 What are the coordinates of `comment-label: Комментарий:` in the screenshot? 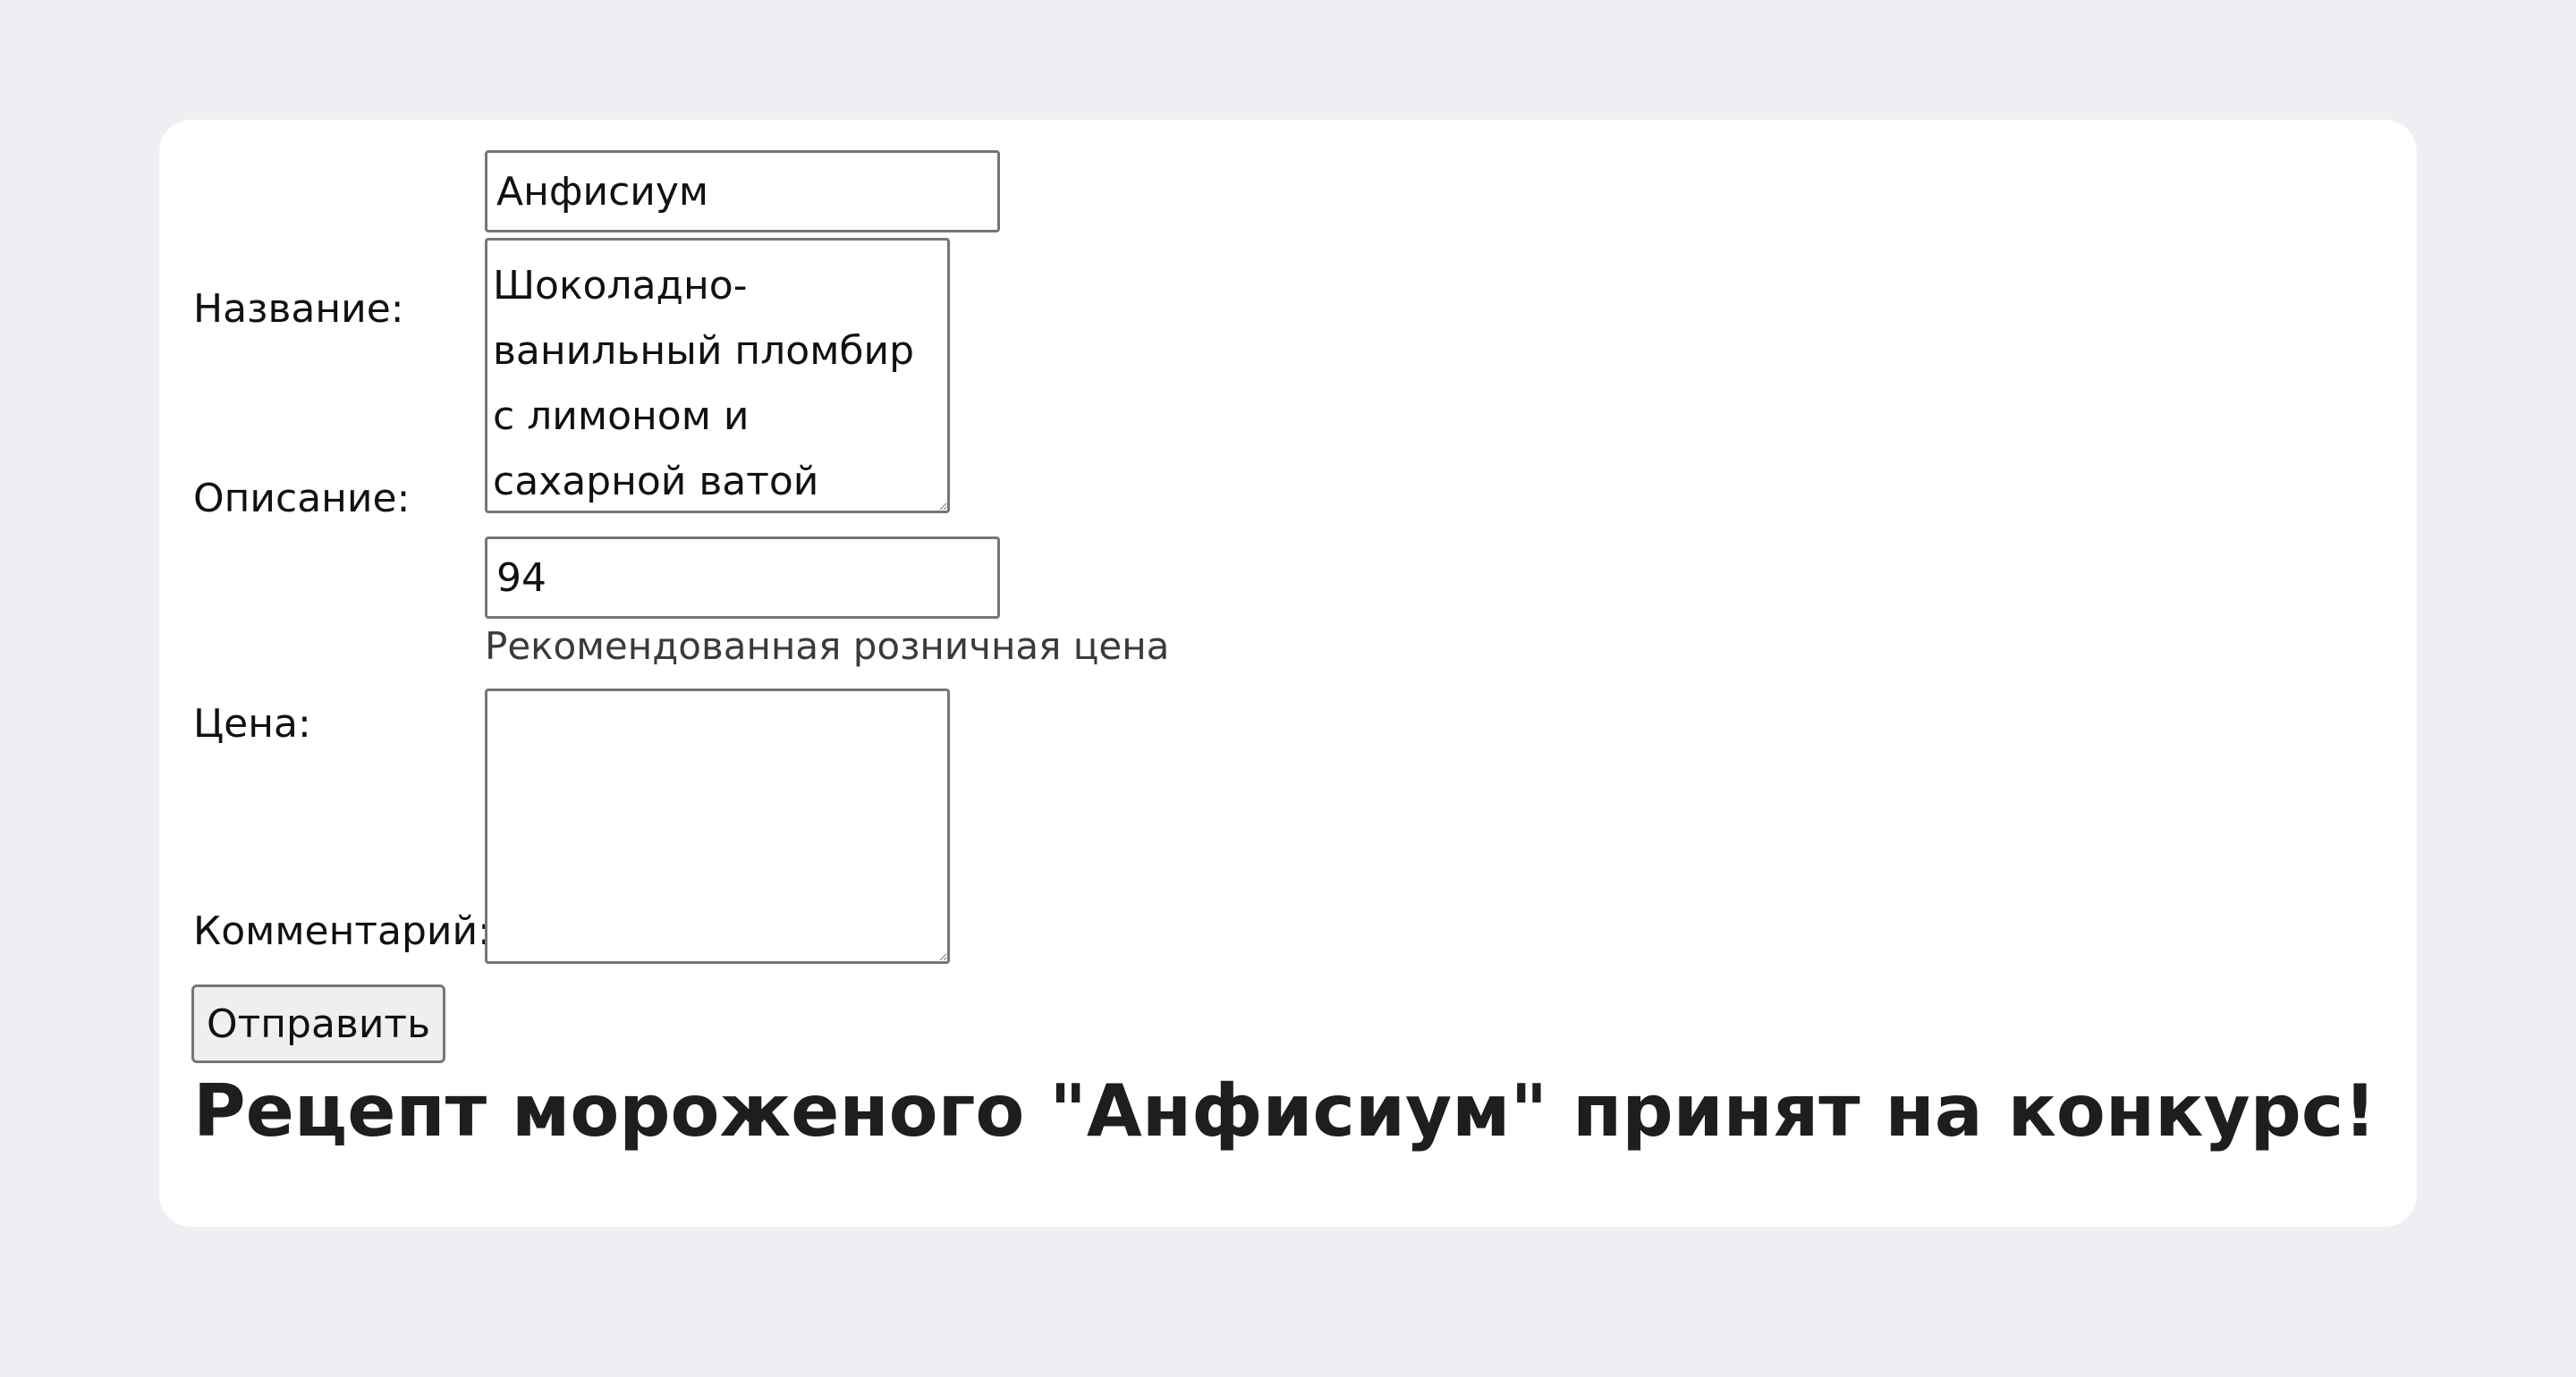 It's located at (342, 931).